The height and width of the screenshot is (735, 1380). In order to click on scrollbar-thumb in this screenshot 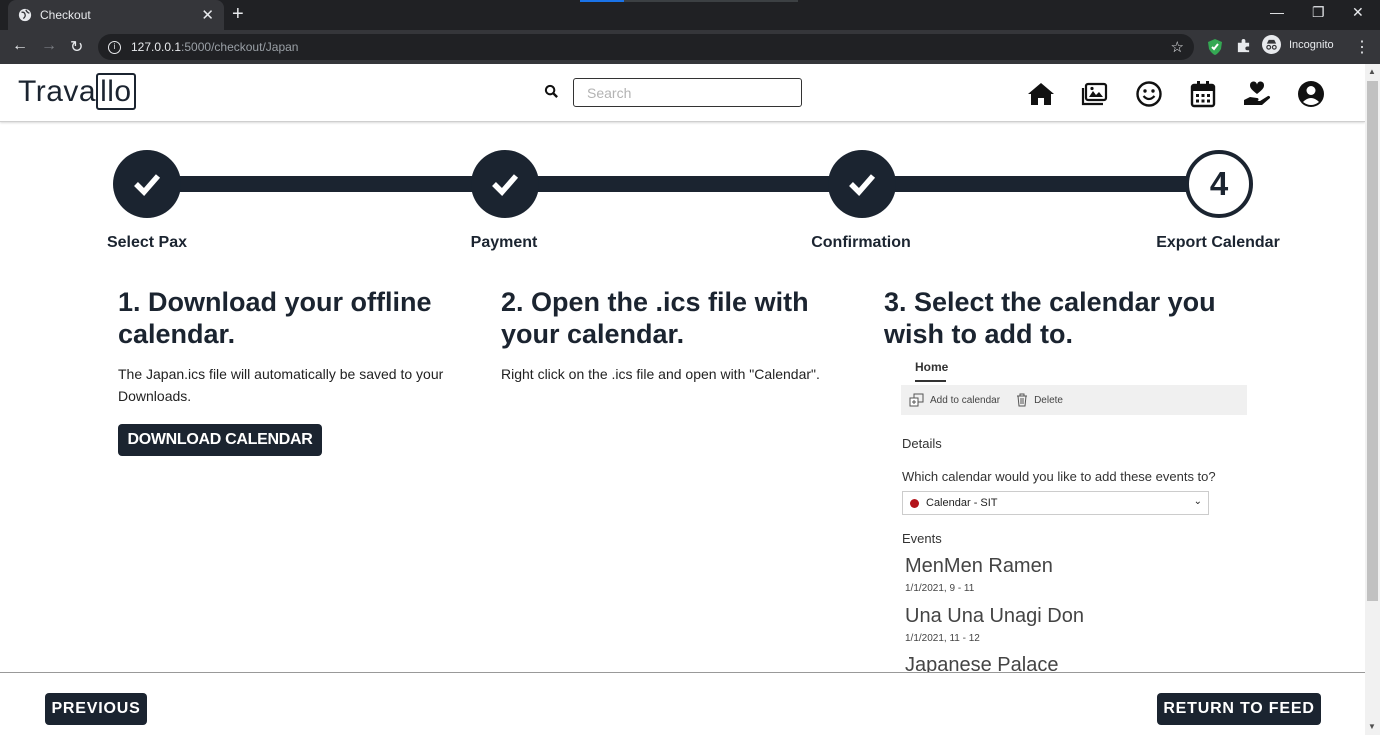, I will do `click(1372, 341)`.